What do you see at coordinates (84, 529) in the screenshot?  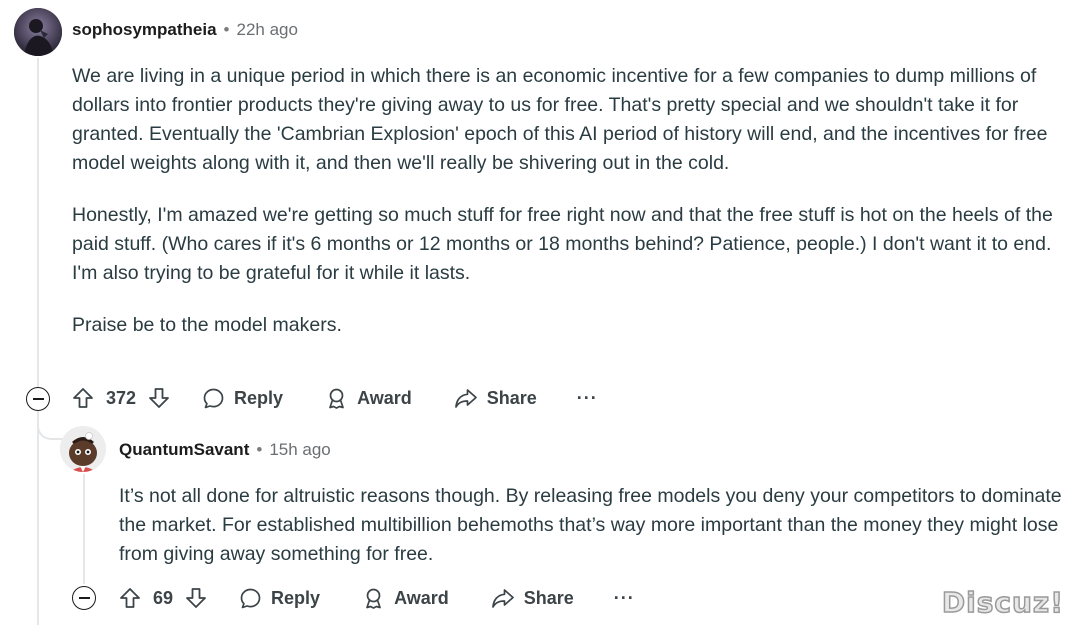 I see `thread-line-reply` at bounding box center [84, 529].